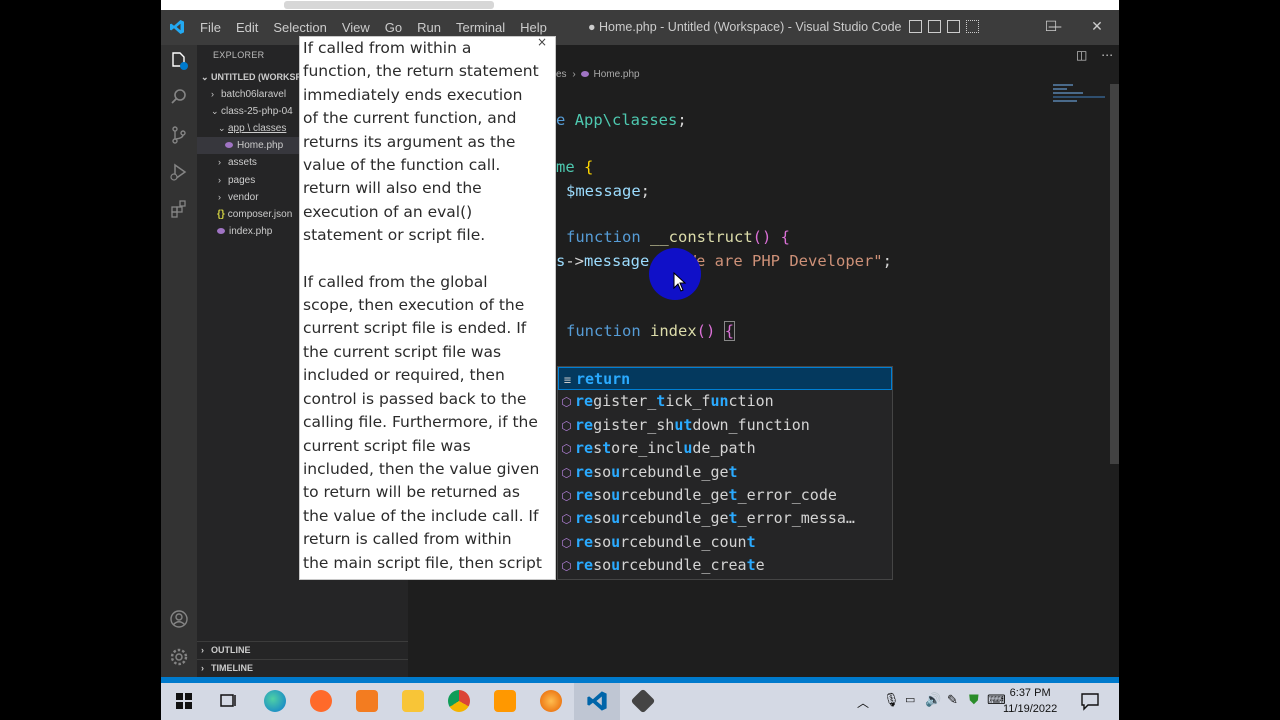 Image resolution: width=1280 pixels, height=720 pixels. What do you see at coordinates (215, 111) in the screenshot?
I see `chevron-down-icon: ⌄` at bounding box center [215, 111].